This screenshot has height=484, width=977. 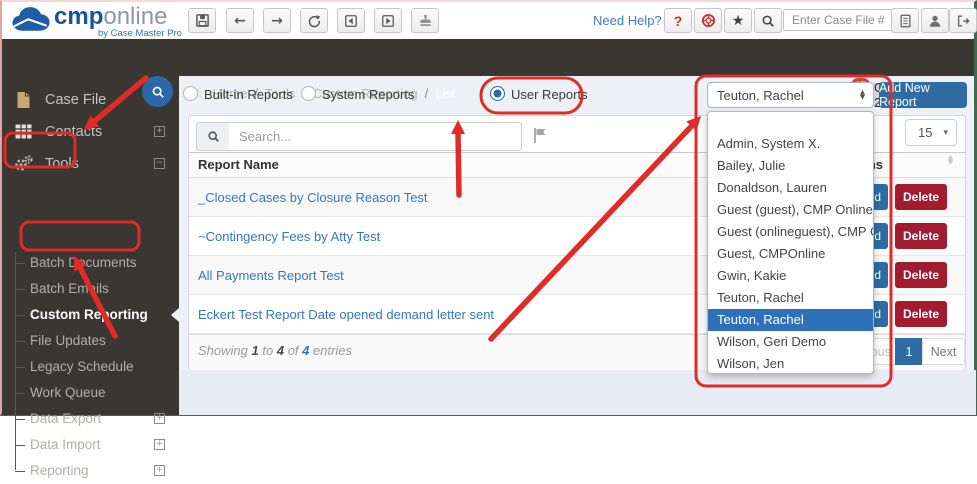 I want to click on column-header-report-name: Report Name, so click(x=238, y=164).